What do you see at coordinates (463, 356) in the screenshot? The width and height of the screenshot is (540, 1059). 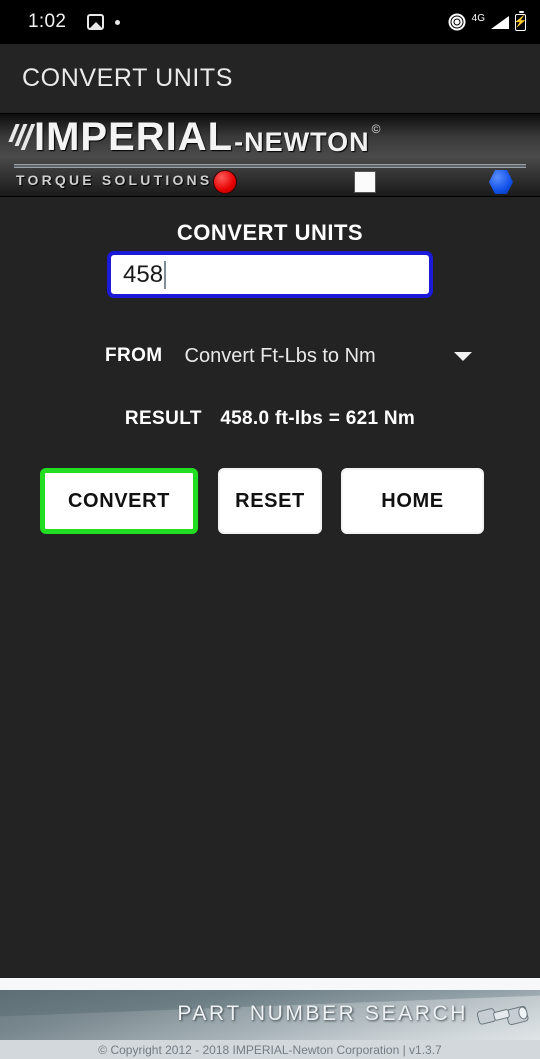 I see `chevron-down-icon` at bounding box center [463, 356].